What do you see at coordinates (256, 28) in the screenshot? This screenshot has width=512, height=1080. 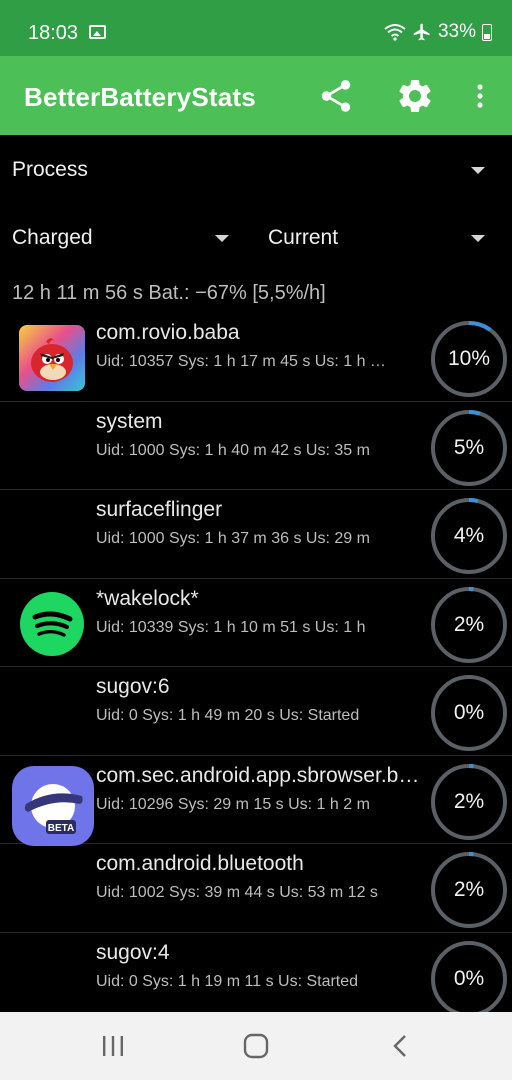 I see `status-bar: 18:03 33%` at bounding box center [256, 28].